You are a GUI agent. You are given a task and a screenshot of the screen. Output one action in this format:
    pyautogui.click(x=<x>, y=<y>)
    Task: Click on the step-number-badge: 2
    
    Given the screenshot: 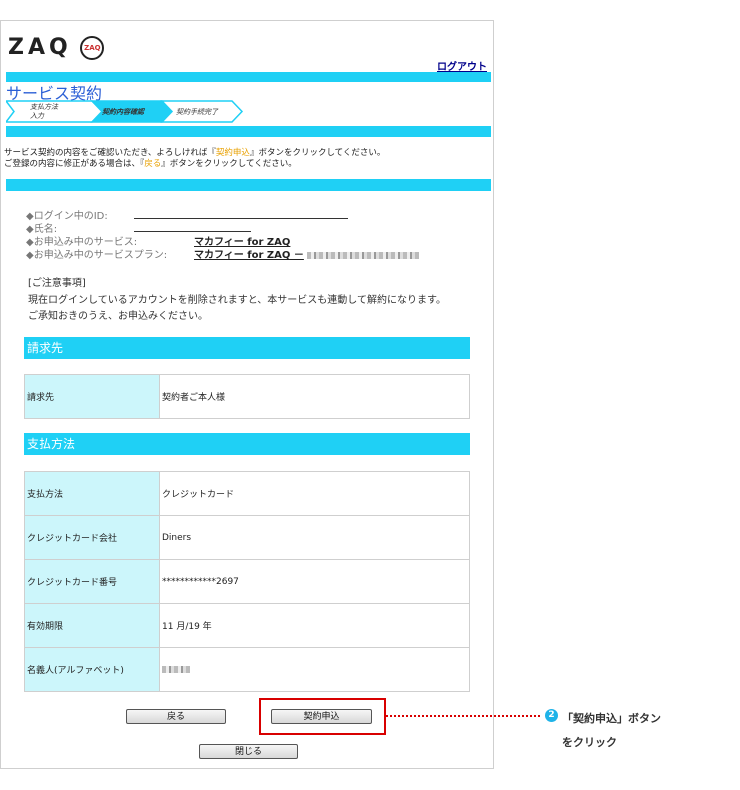 What is the action you would take?
    pyautogui.click(x=551, y=715)
    